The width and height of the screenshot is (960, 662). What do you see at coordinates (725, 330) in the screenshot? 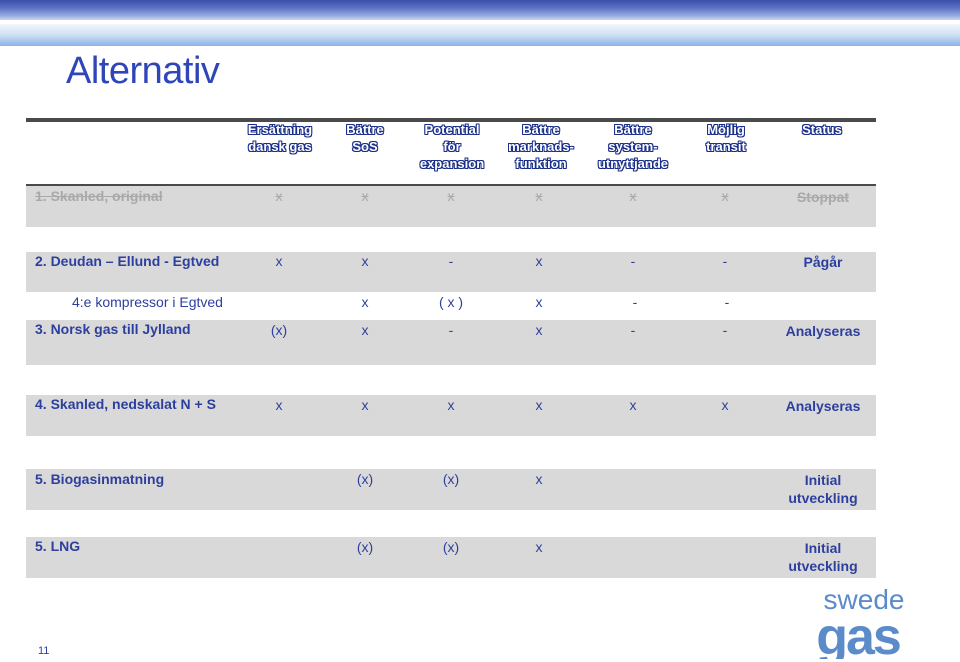
I see `row-3-cell-6: -` at bounding box center [725, 330].